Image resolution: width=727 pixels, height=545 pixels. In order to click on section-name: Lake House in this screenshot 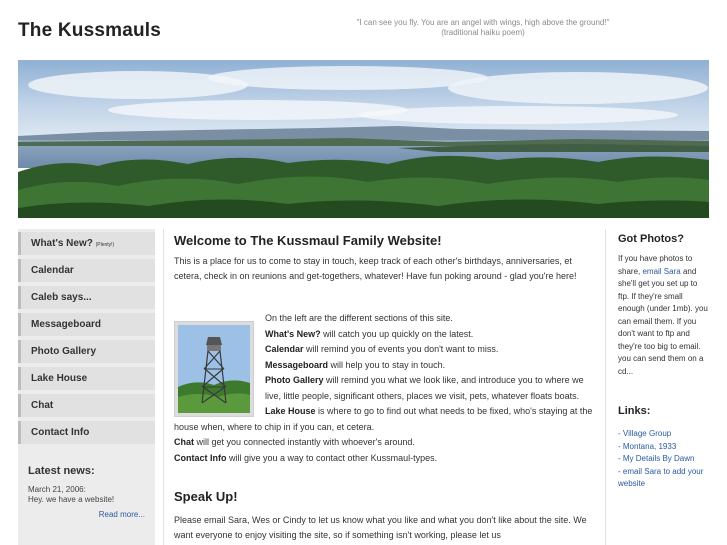, I will do `click(290, 411)`.